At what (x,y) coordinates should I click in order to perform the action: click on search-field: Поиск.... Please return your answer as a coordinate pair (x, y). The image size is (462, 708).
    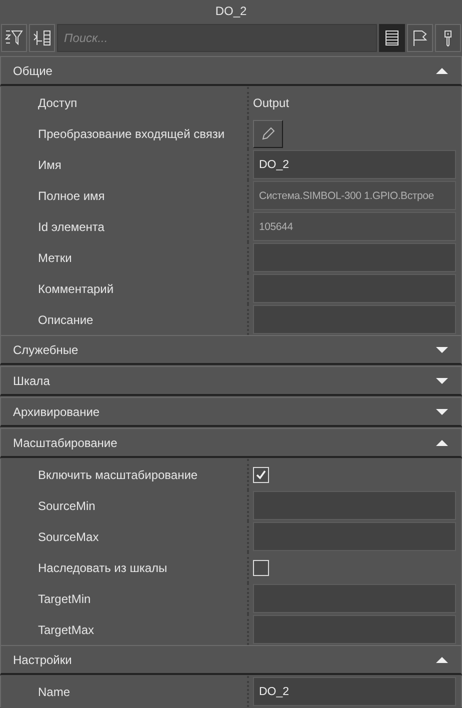
    Looking at the image, I should click on (217, 38).